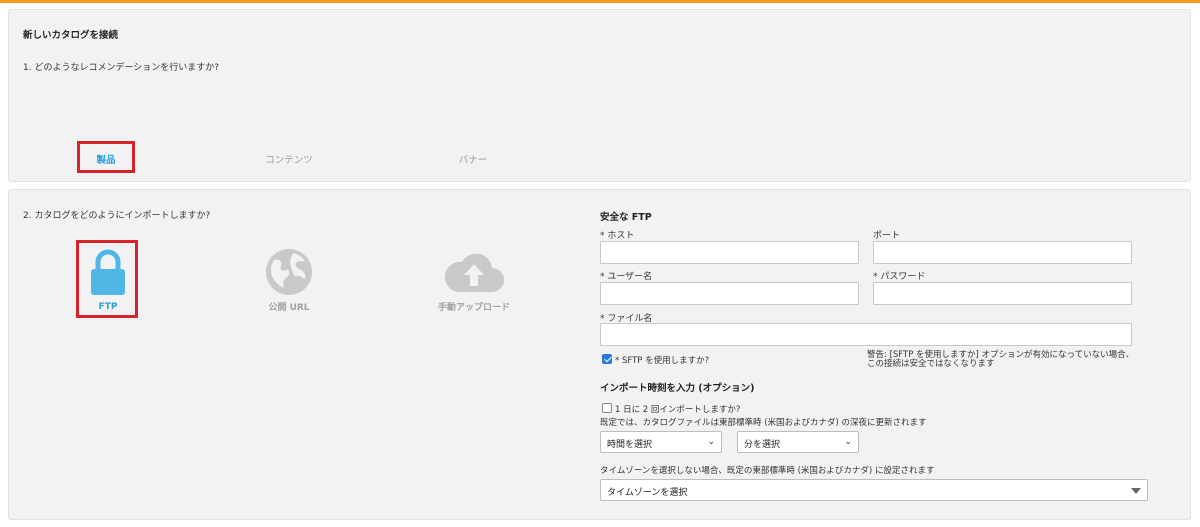 Image resolution: width=1200 pixels, height=527 pixels. What do you see at coordinates (121, 68) in the screenshot?
I see `recommendation-question: 1. どのようなレコメンデーションを行いますか?` at bounding box center [121, 68].